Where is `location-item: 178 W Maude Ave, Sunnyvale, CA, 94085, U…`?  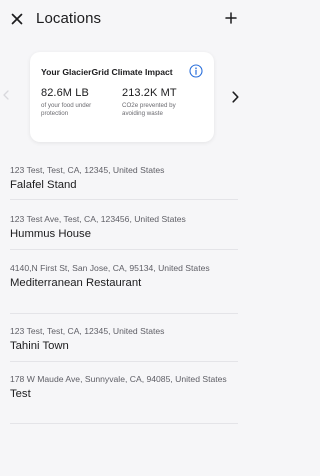 location-item: 178 W Maude Ave, Sunnyvale, CA, 94085, U… is located at coordinates (124, 393).